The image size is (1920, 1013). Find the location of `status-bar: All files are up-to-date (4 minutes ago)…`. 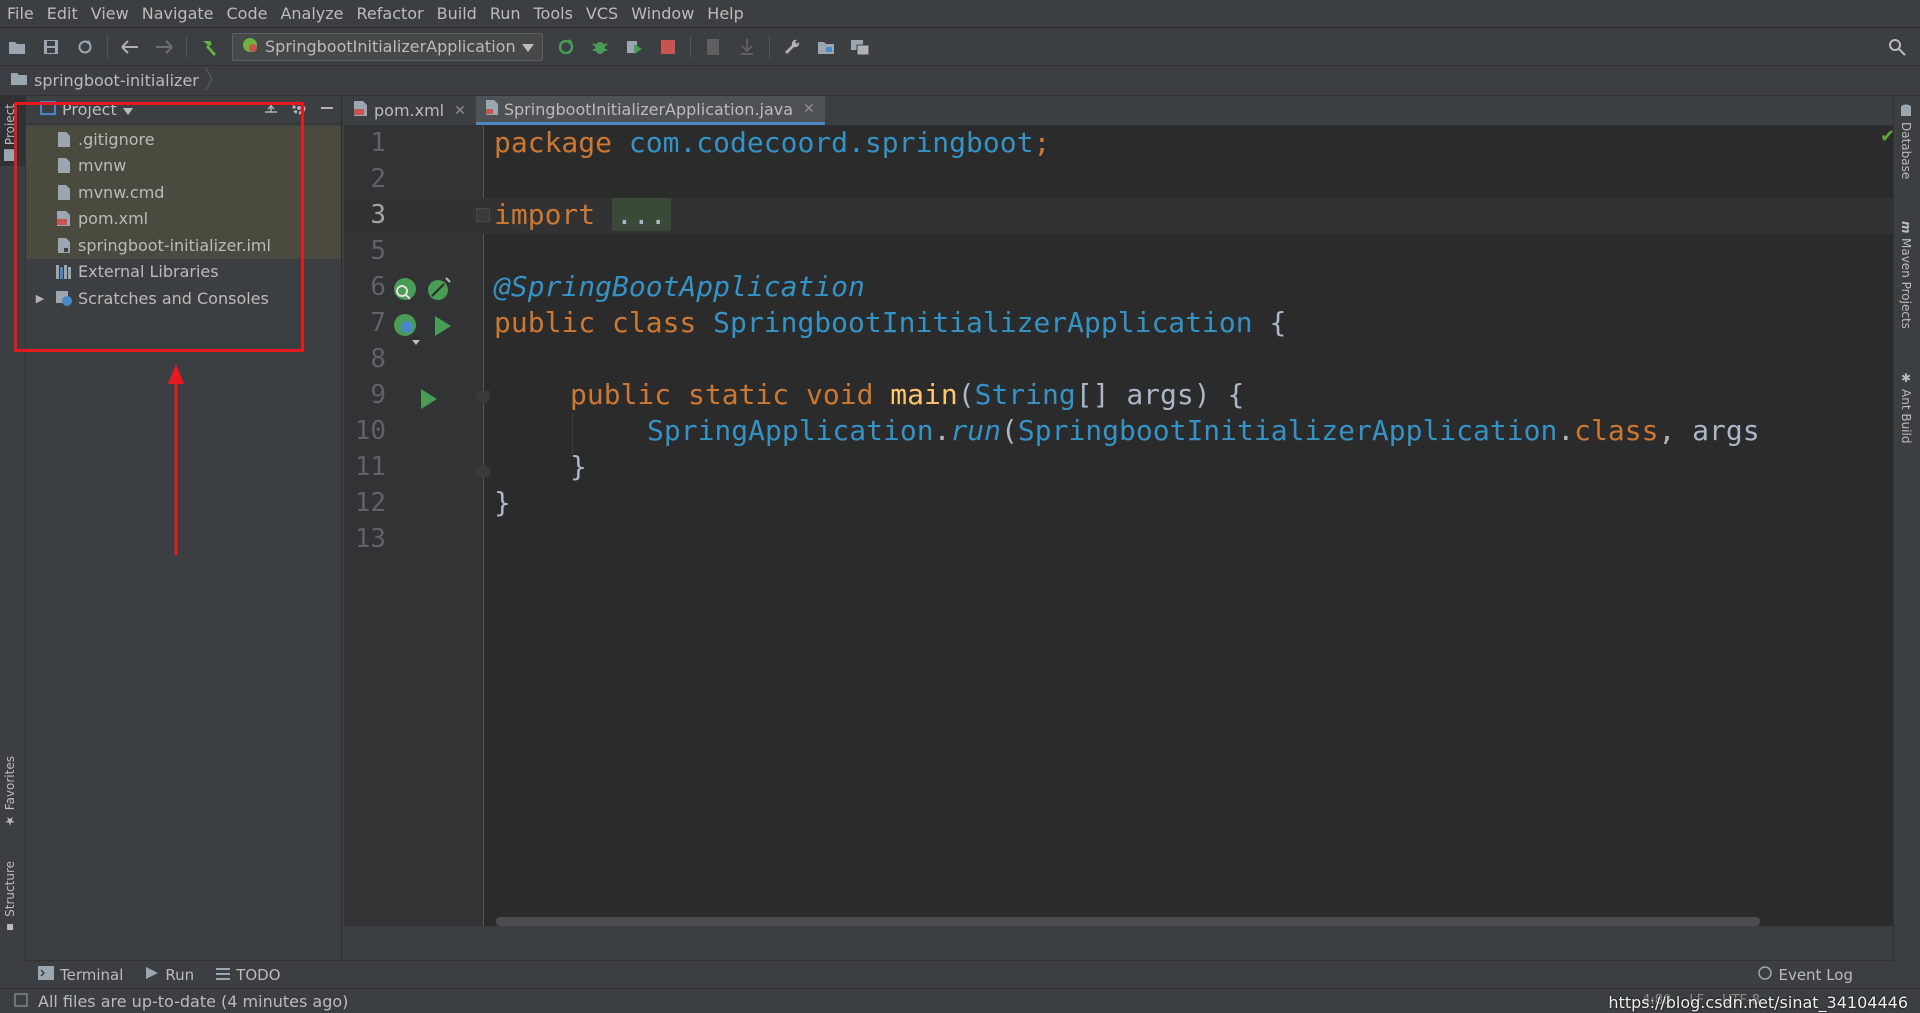

status-bar: All files are up-to-date (4 minutes ago)… is located at coordinates (960, 1000).